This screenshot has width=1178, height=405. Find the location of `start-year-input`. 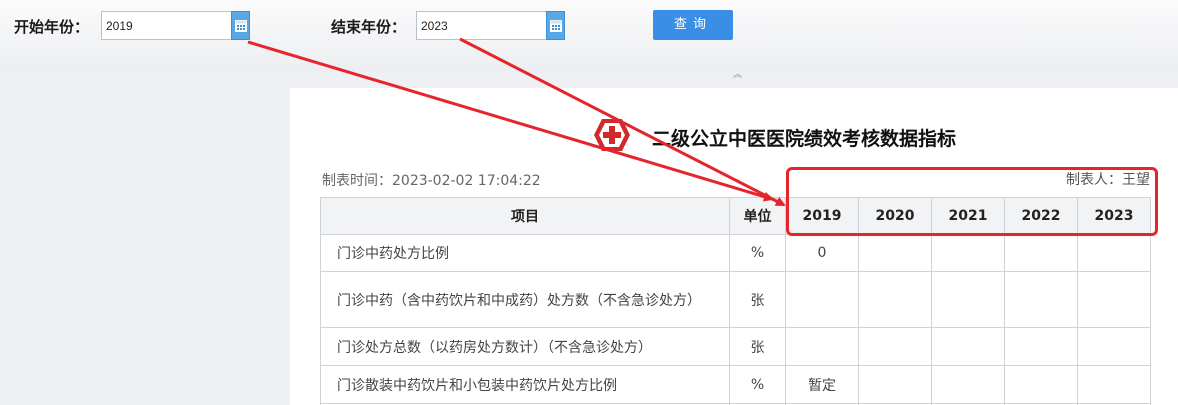

start-year-input is located at coordinates (166, 25).